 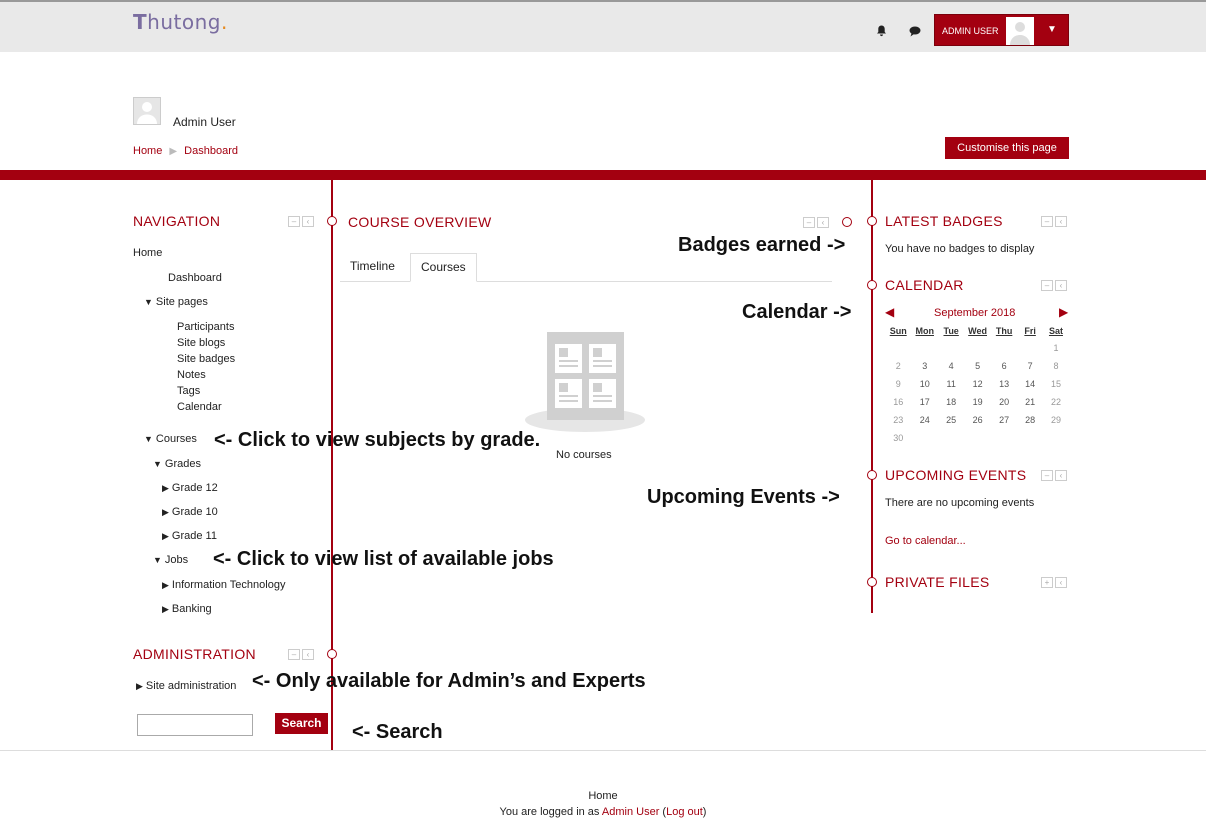 I want to click on calendar-day: 7, so click(x=1030, y=366).